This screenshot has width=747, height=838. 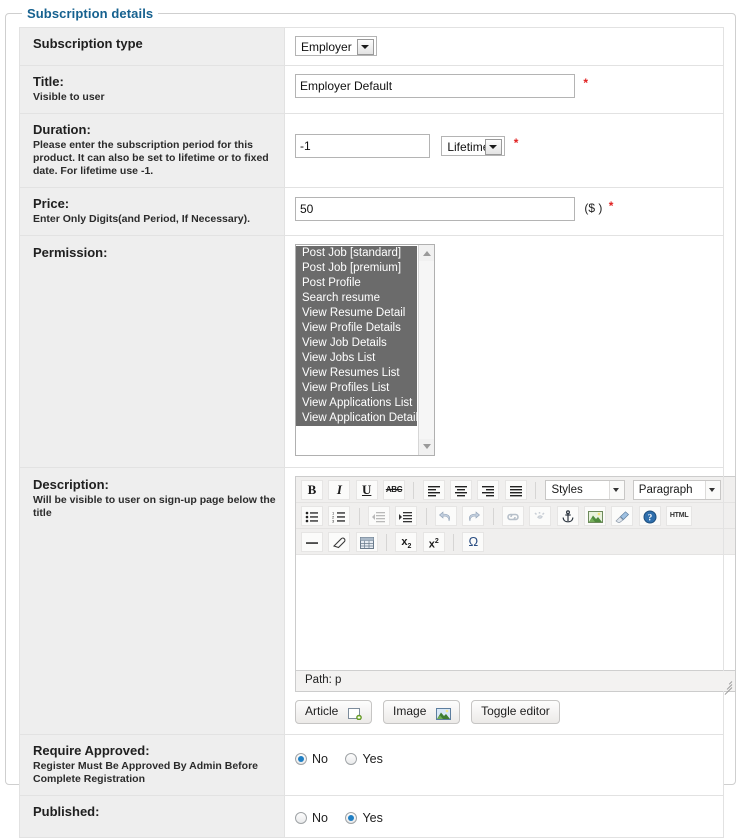 I want to click on align-left-icon, so click(x=433, y=490).